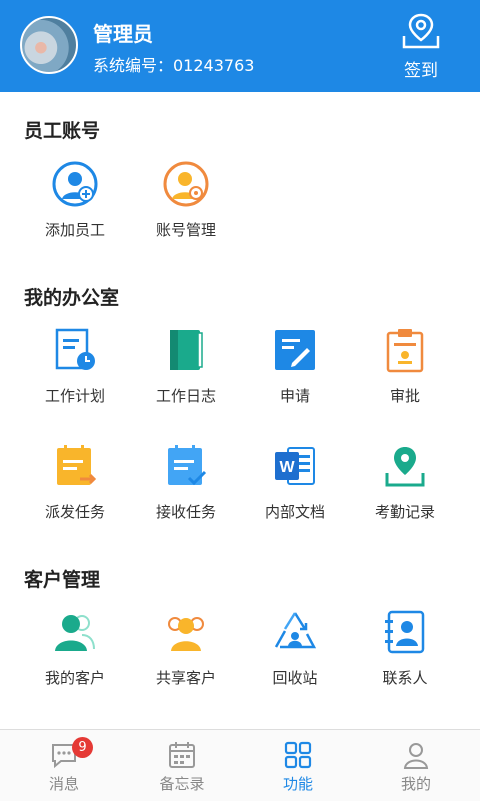 The image size is (480, 801). I want to click on receive-task-button: 接收任务, so click(186, 482).